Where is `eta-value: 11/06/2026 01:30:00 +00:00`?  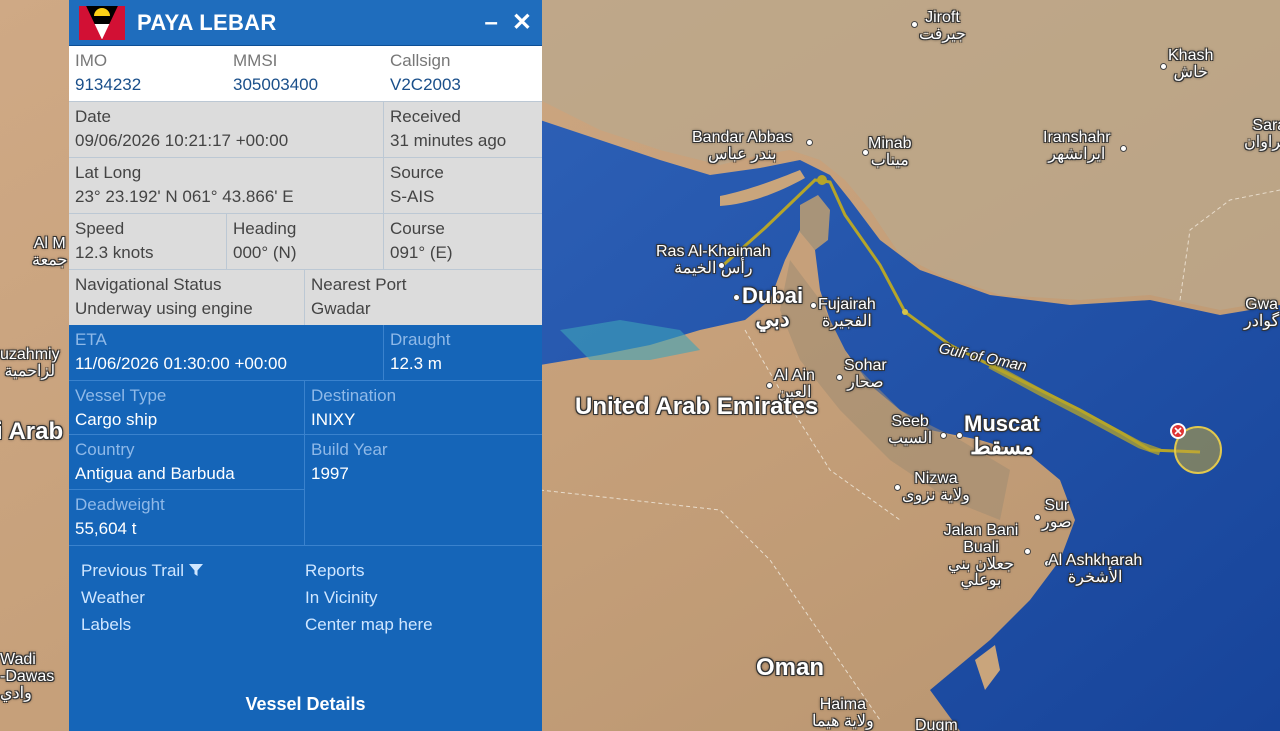
eta-value: 11/06/2026 01:30:00 +00:00 is located at coordinates (181, 363).